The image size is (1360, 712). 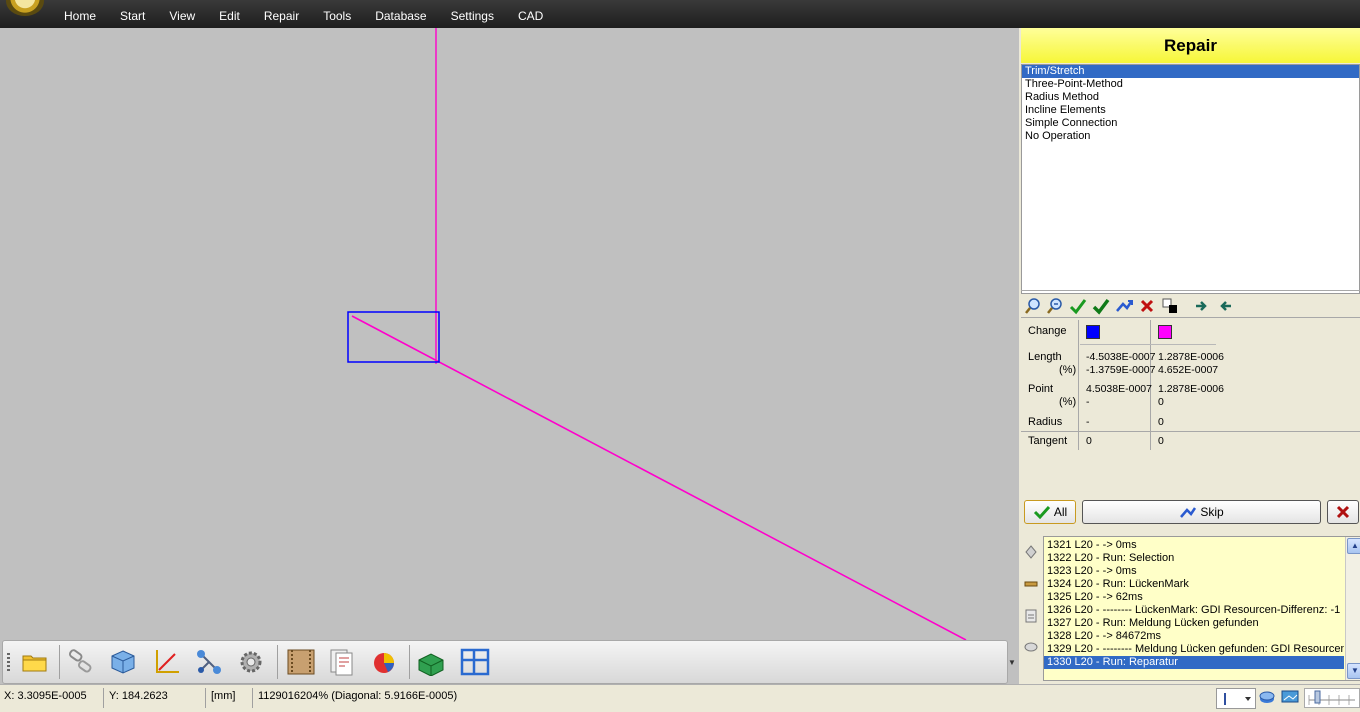 I want to click on radius-label: Radius, so click(x=1045, y=422).